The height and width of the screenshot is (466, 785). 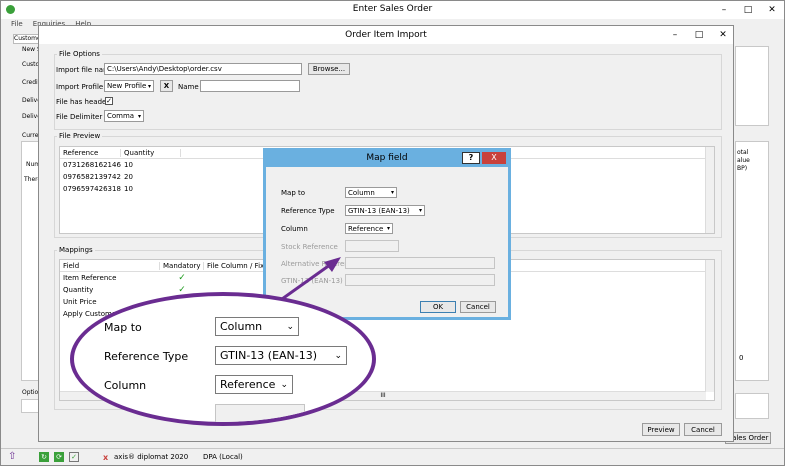 I want to click on zoom-map-to-label: Map to, so click(x=123, y=327).